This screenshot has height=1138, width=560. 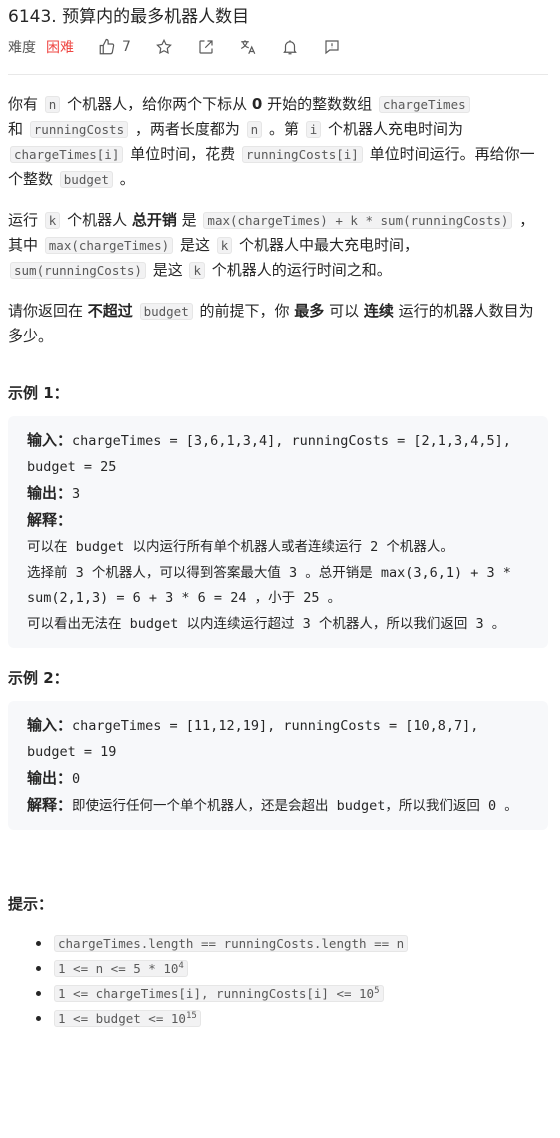 I want to click on like-button: 7, so click(x=114, y=47).